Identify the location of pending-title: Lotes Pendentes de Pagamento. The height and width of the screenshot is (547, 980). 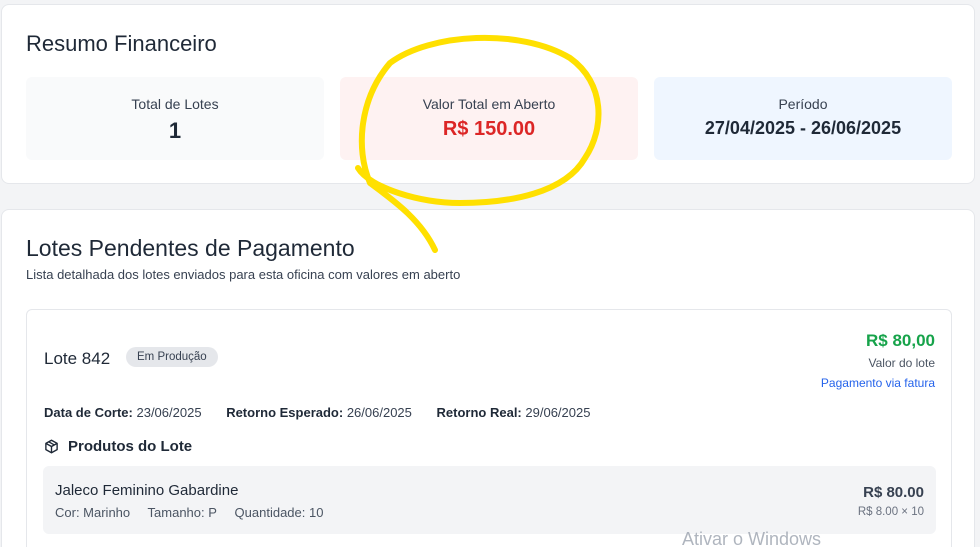
(190, 248).